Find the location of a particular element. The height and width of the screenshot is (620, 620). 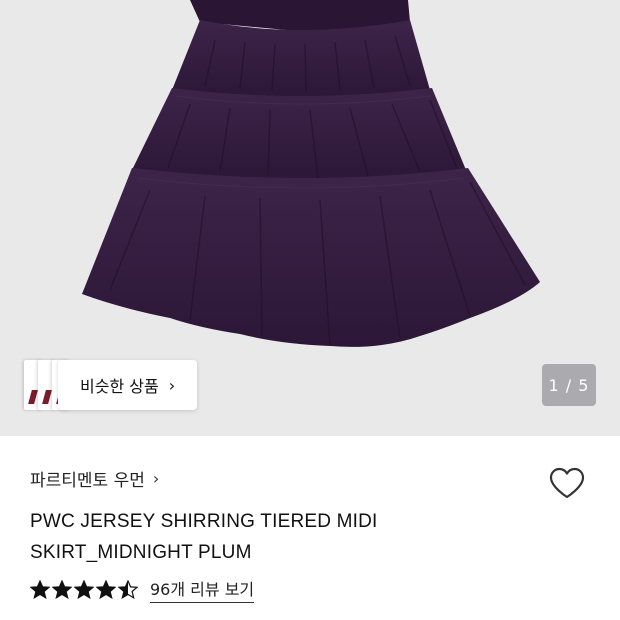

image-pager-text: 1 / 5 is located at coordinates (569, 385).